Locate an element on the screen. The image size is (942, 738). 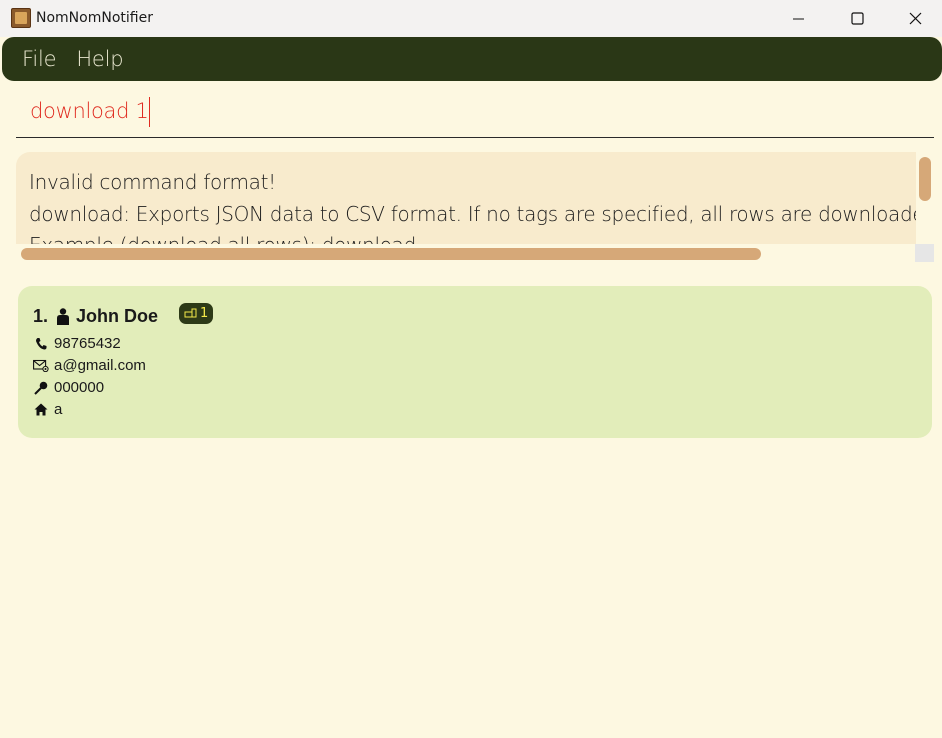
postal-value: 000000 is located at coordinates (79, 387).